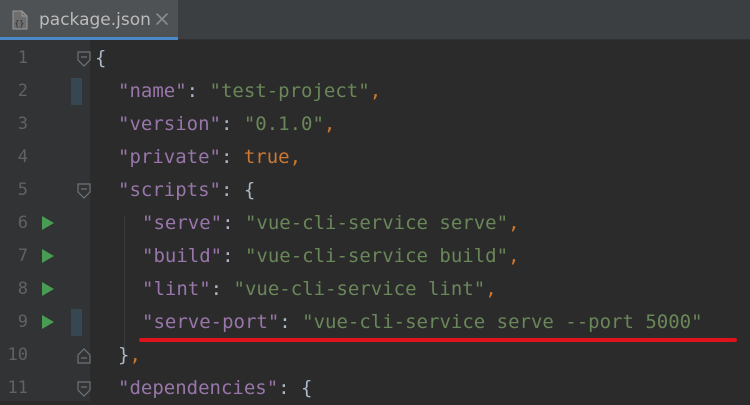 The width and height of the screenshot is (750, 405). I want to click on code-line-7: 7 "build": "vue-cli-service build",, so click(375, 256).